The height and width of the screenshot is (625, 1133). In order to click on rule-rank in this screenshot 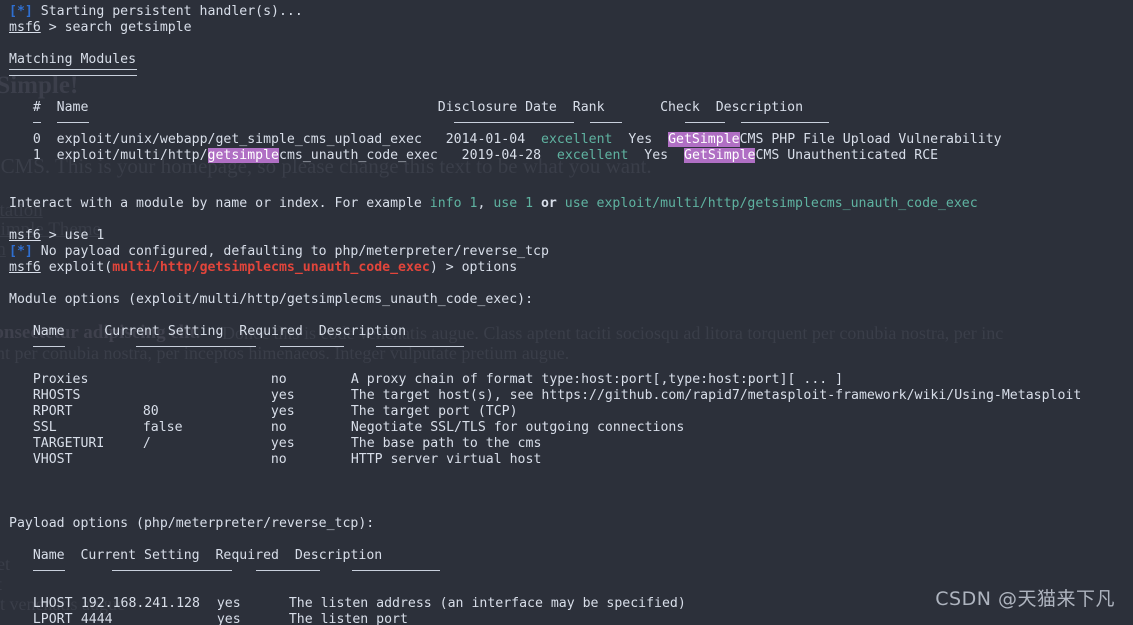, I will do `click(605, 122)`.